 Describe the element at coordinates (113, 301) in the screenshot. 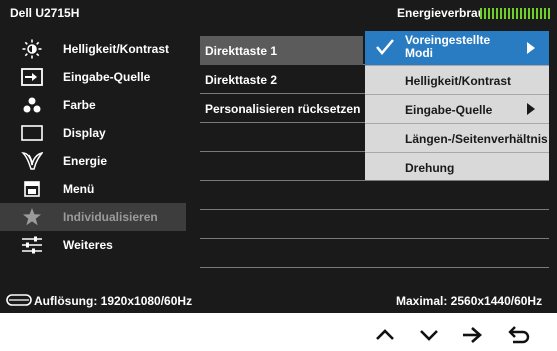

I see `current-resolution: Auflösung: 1920x1080/60Hz` at that location.